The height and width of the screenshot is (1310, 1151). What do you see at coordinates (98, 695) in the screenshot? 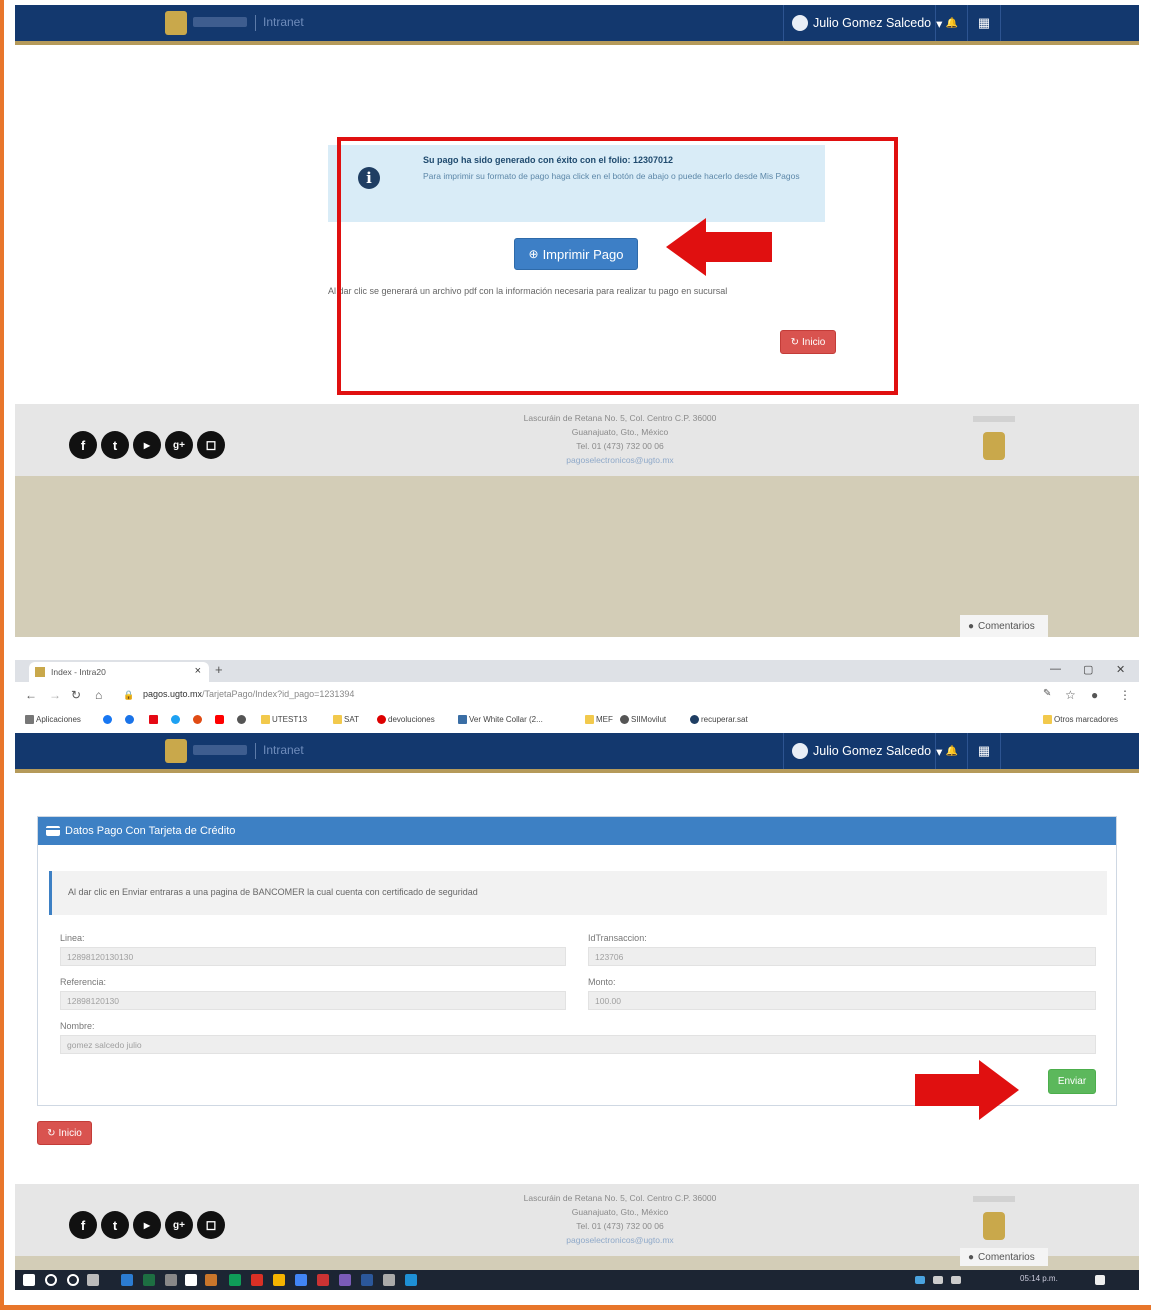
I see `home-icon: ⌂` at bounding box center [98, 695].